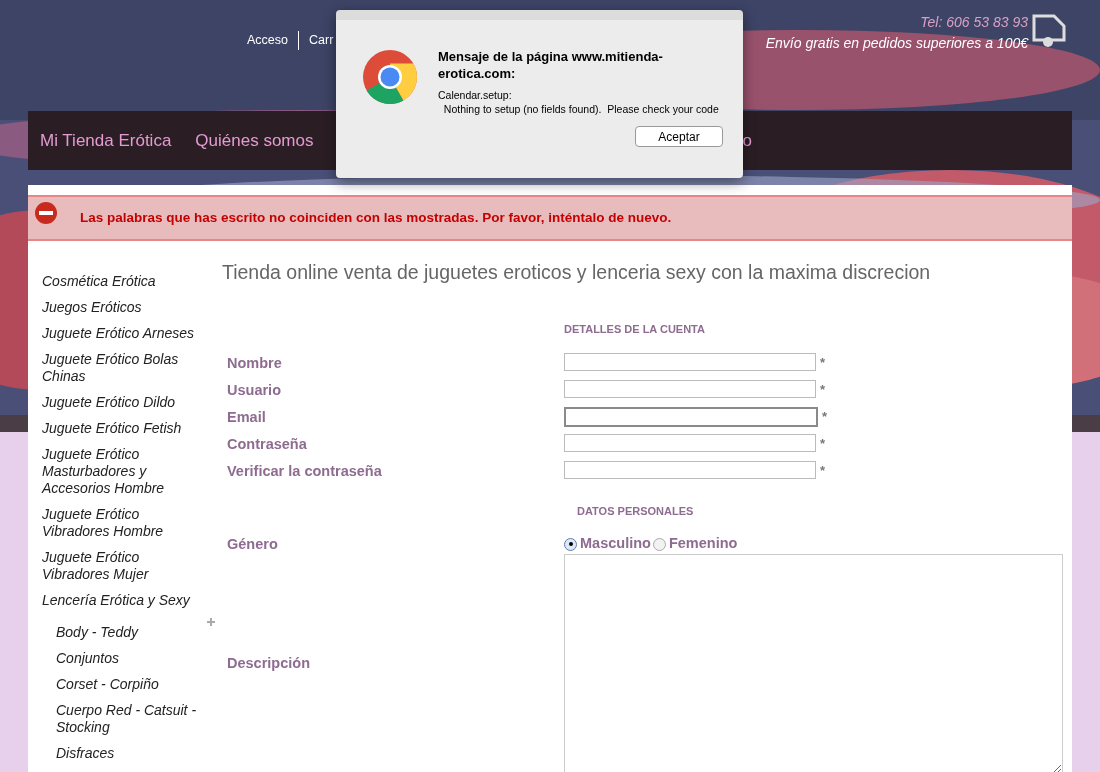 The image size is (1100, 772). I want to click on sidebar-item: Juguete Erótico Arneses, so click(122, 333).